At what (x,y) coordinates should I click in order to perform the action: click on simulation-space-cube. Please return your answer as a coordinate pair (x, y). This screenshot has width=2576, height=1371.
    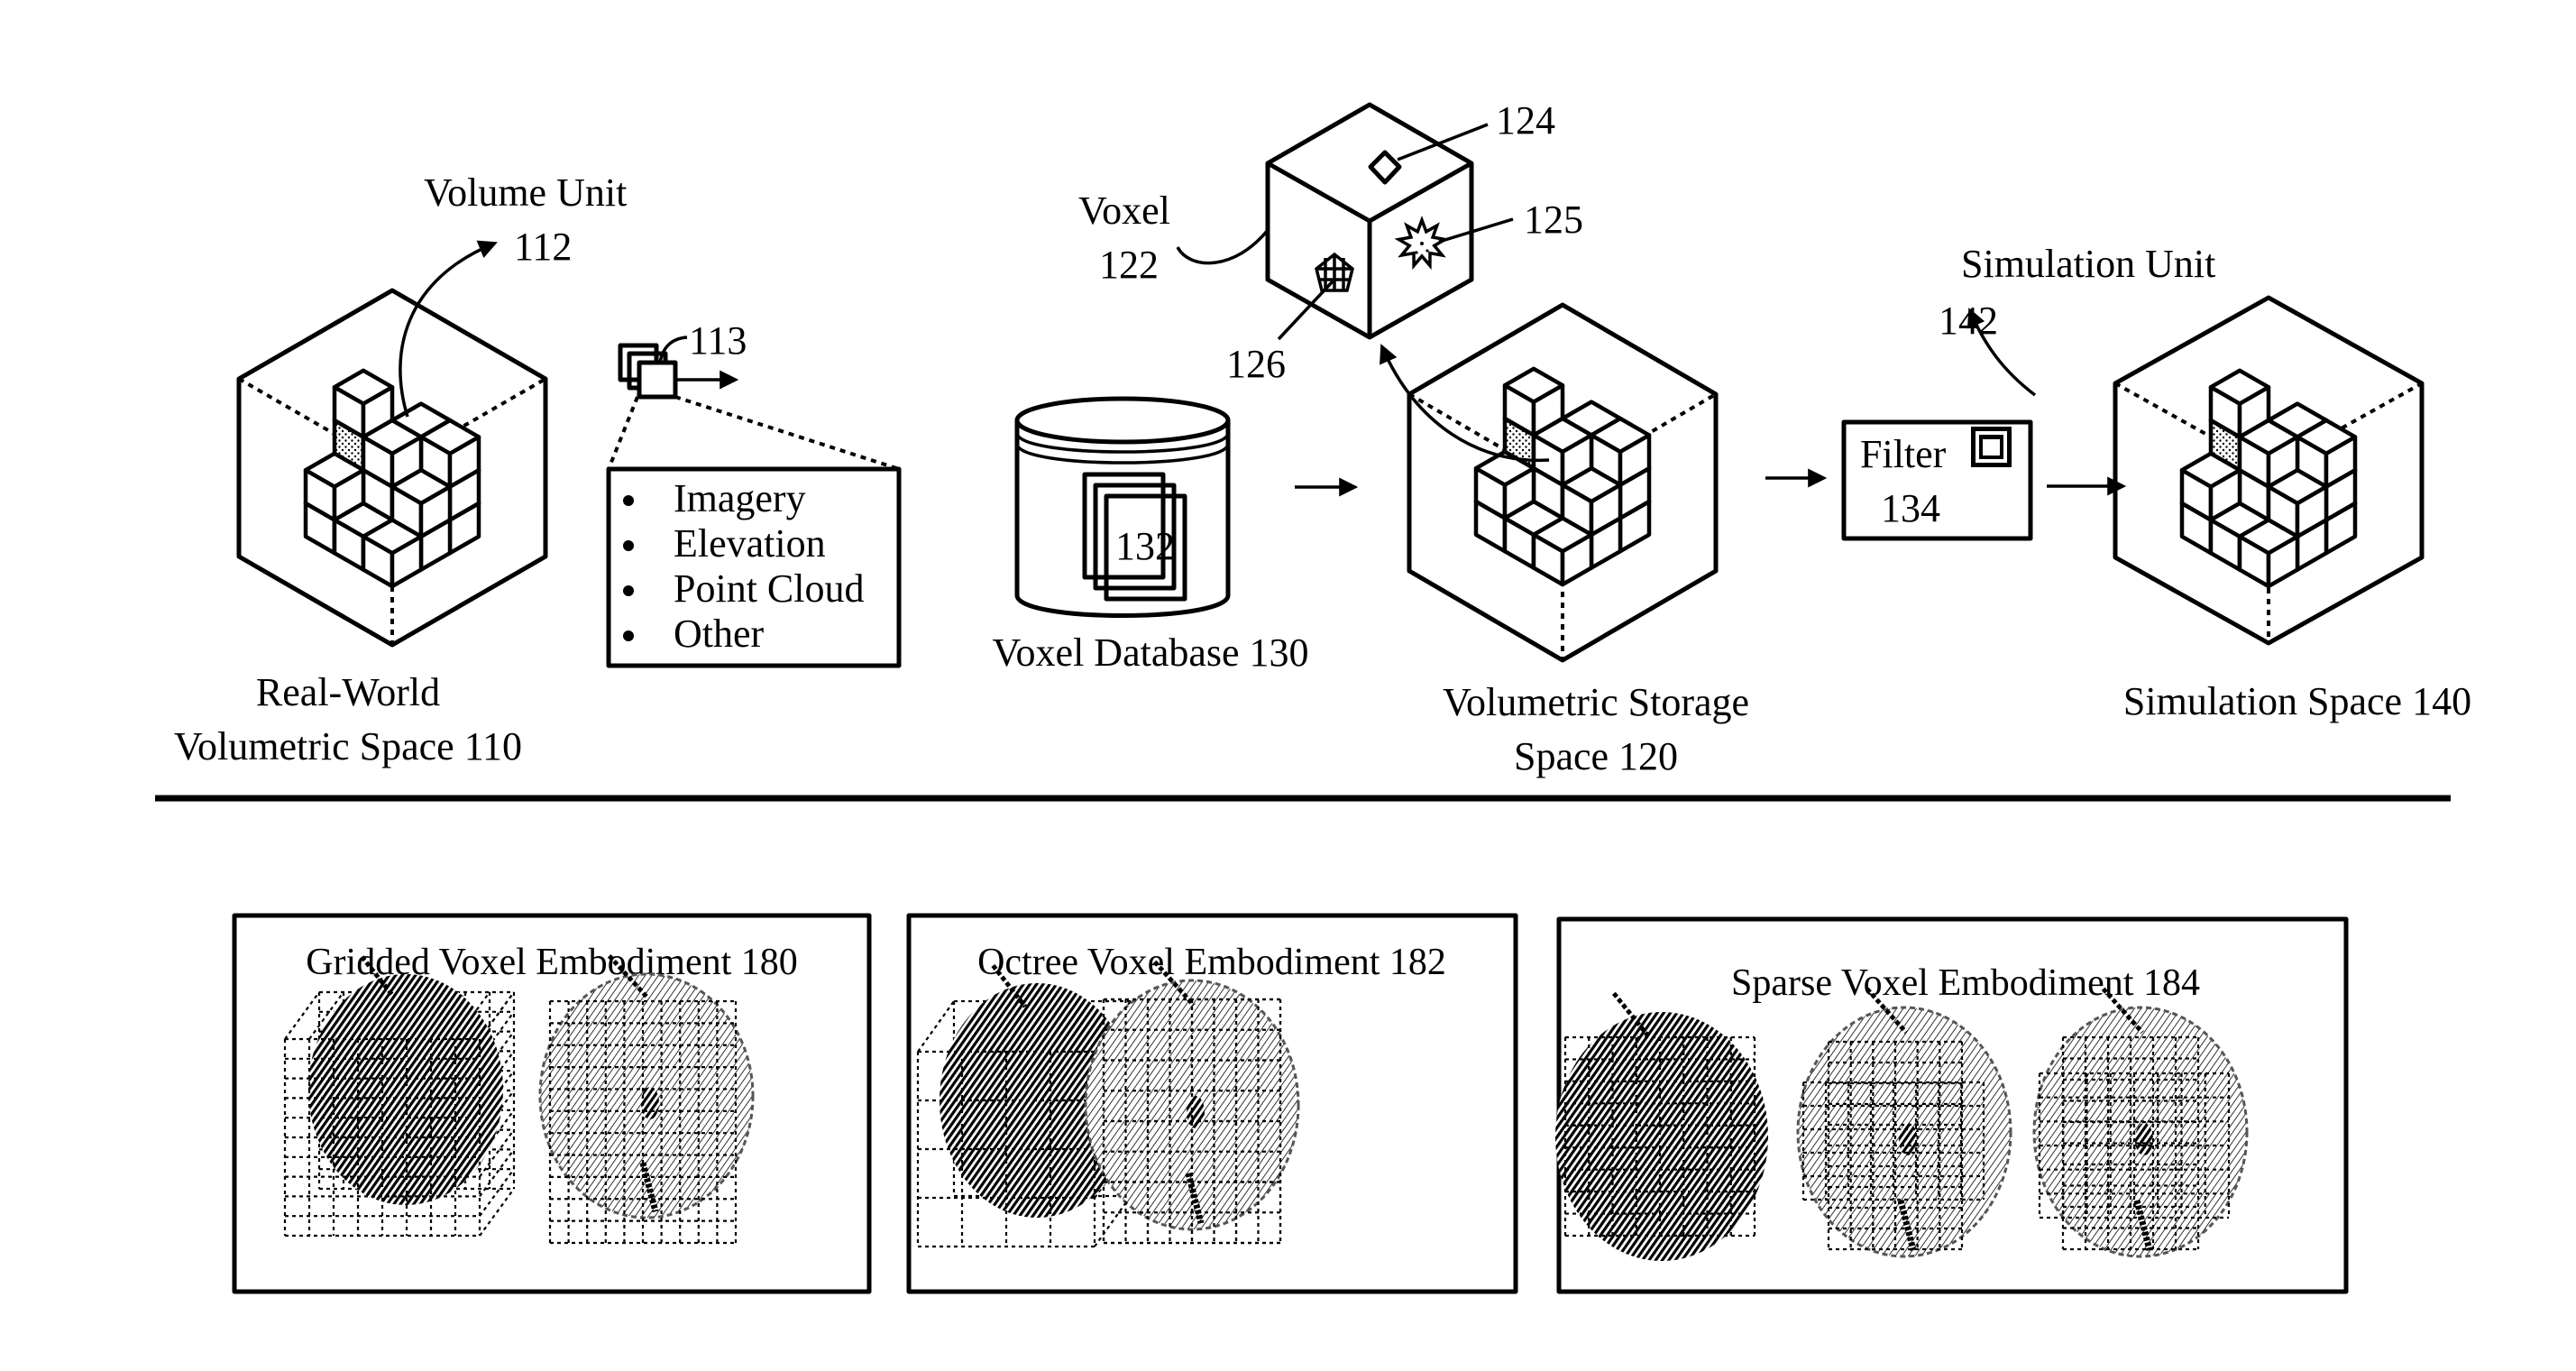
    Looking at the image, I should click on (2269, 471).